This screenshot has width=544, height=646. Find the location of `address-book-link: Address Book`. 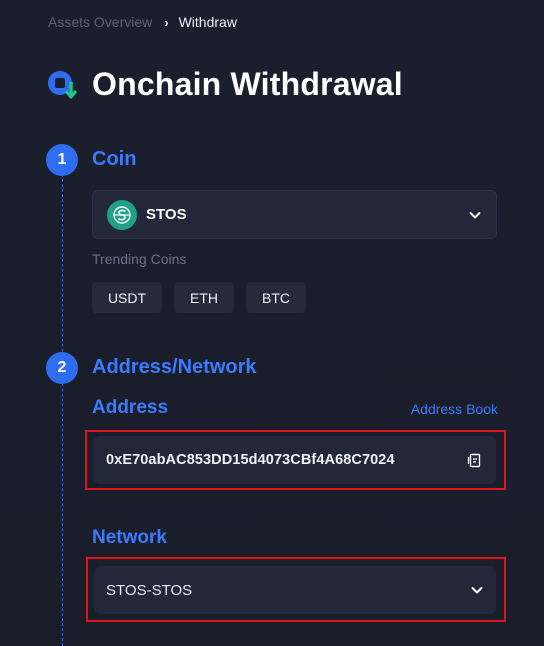

address-book-link: Address Book is located at coordinates (454, 409).